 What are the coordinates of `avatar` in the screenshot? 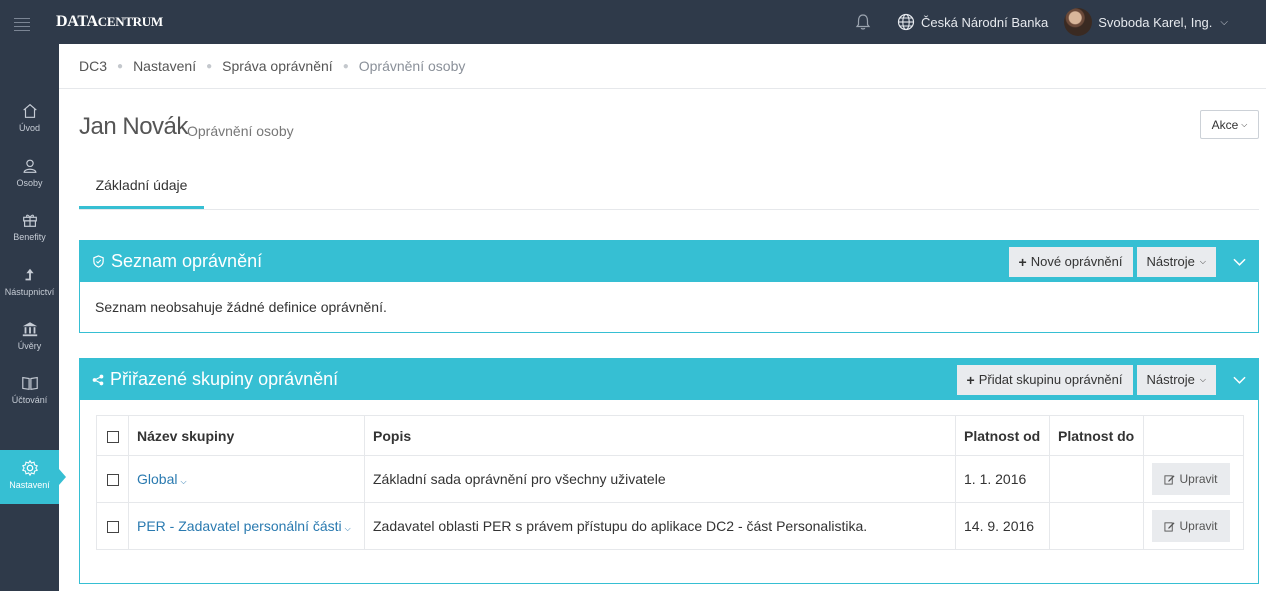 It's located at (1078, 22).